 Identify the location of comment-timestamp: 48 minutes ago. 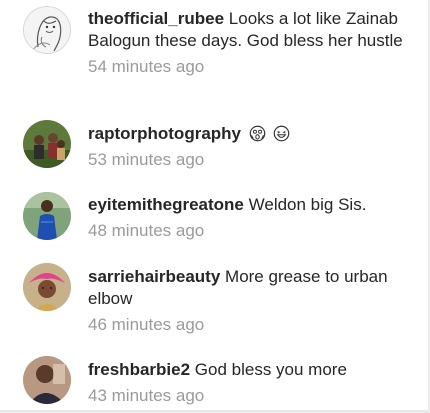
(247, 231).